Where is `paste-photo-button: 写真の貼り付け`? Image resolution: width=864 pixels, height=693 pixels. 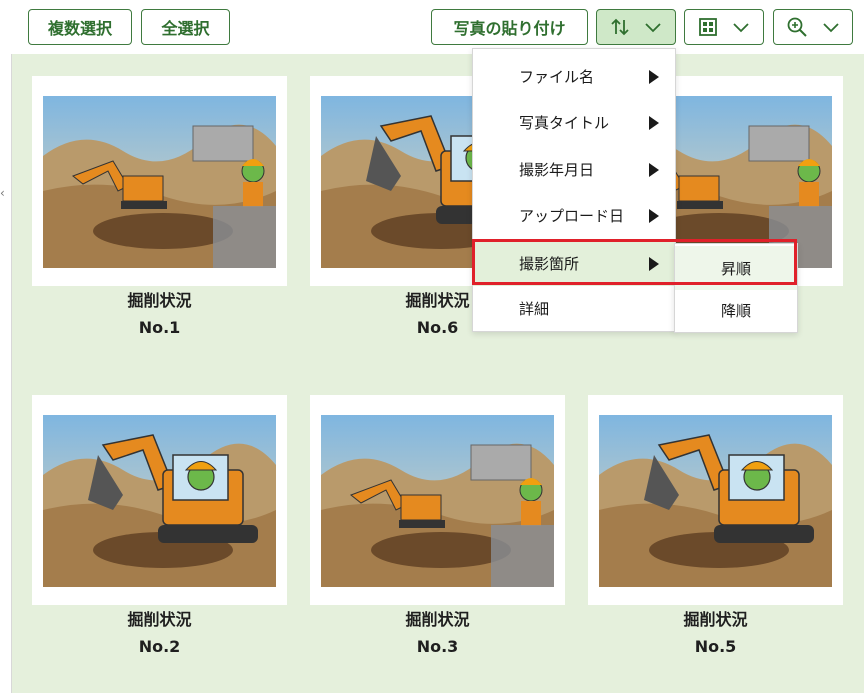
paste-photo-button: 写真の貼り付け is located at coordinates (509, 27).